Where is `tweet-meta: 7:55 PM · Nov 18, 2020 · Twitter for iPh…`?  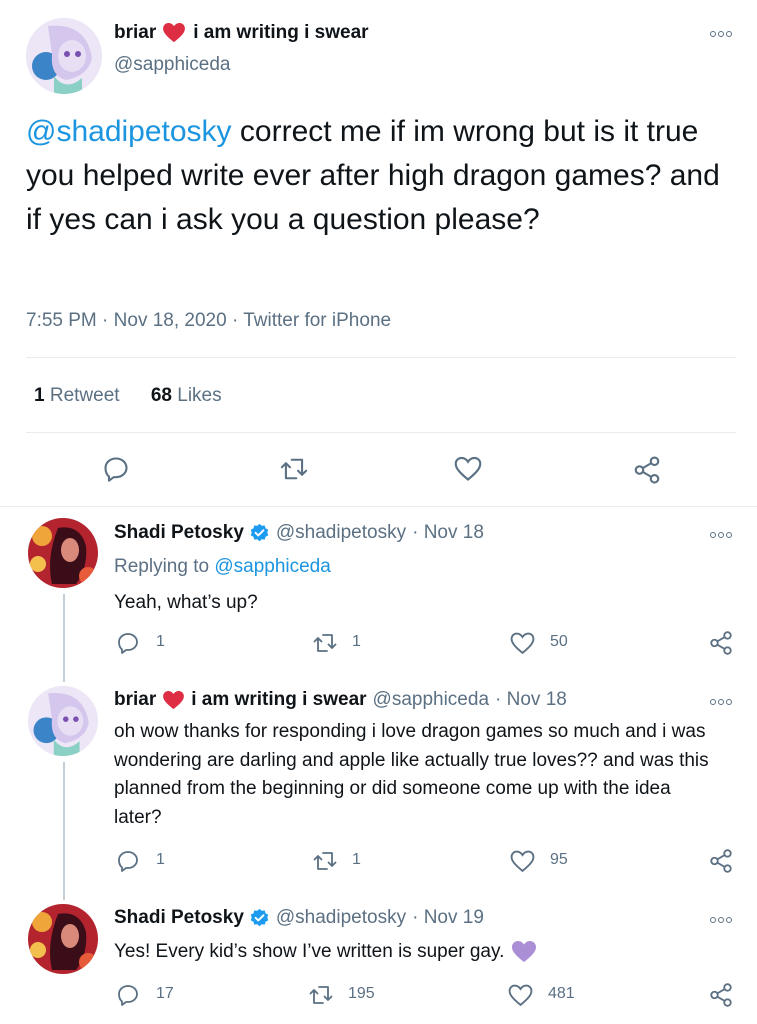 tweet-meta: 7:55 PM · Nov 18, 2020 · Twitter for iPh… is located at coordinates (209, 320).